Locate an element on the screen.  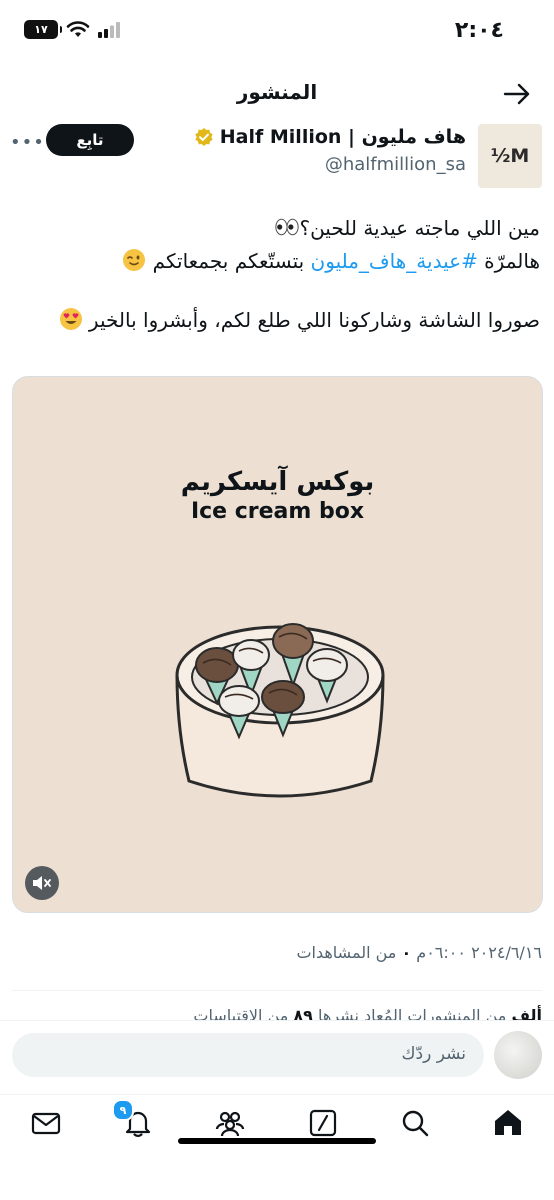
grok-tab-icon is located at coordinates (323, 1123).